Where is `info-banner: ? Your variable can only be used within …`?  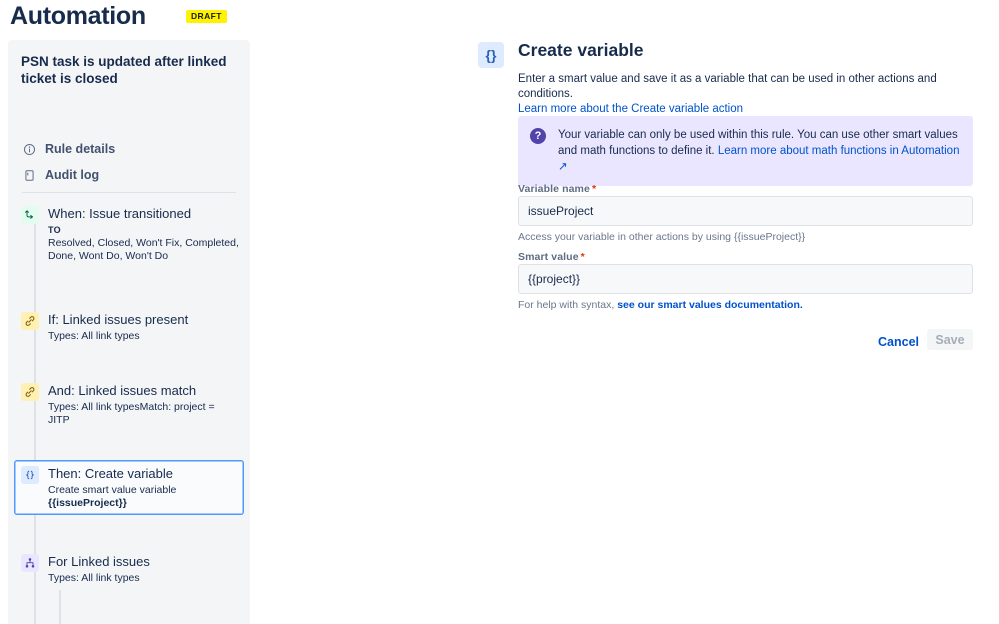 info-banner: ? Your variable can only be used within … is located at coordinates (745, 151).